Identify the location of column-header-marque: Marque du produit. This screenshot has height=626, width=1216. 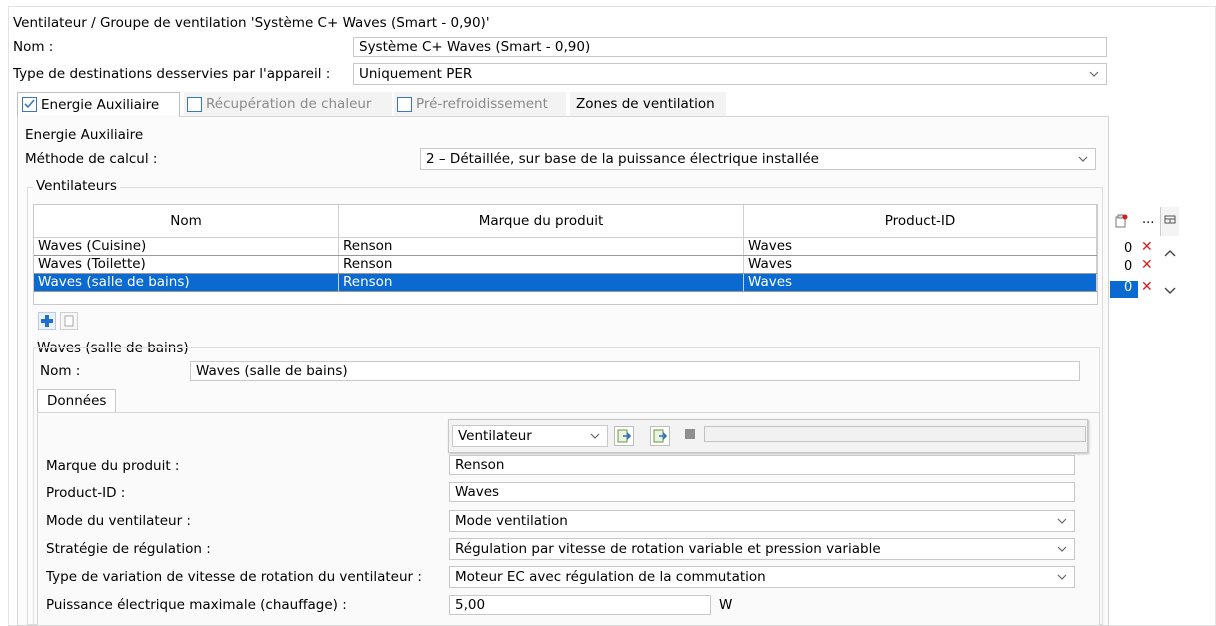
(541, 221).